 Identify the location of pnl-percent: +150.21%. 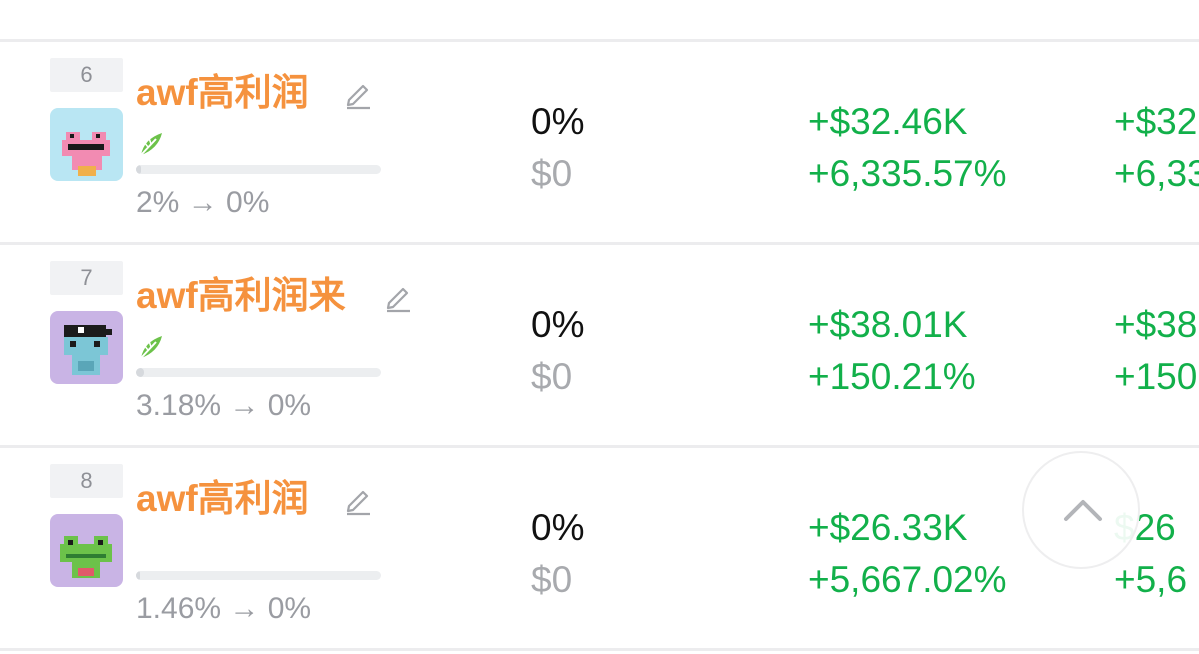
(892, 376).